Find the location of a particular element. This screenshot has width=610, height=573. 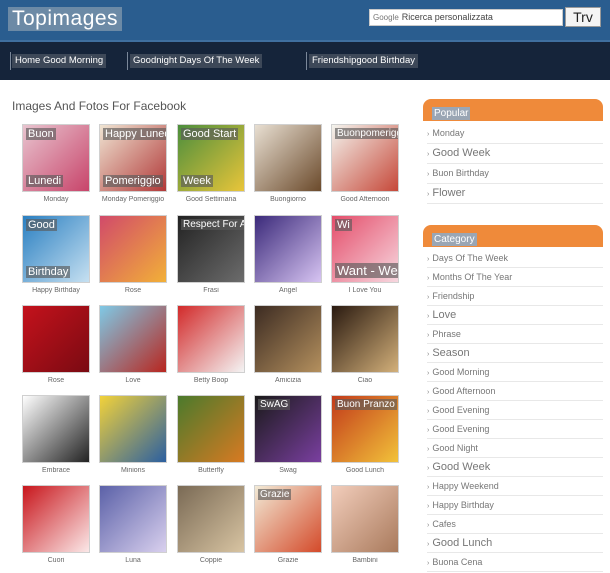

image-tile: Embrace is located at coordinates (56, 434).